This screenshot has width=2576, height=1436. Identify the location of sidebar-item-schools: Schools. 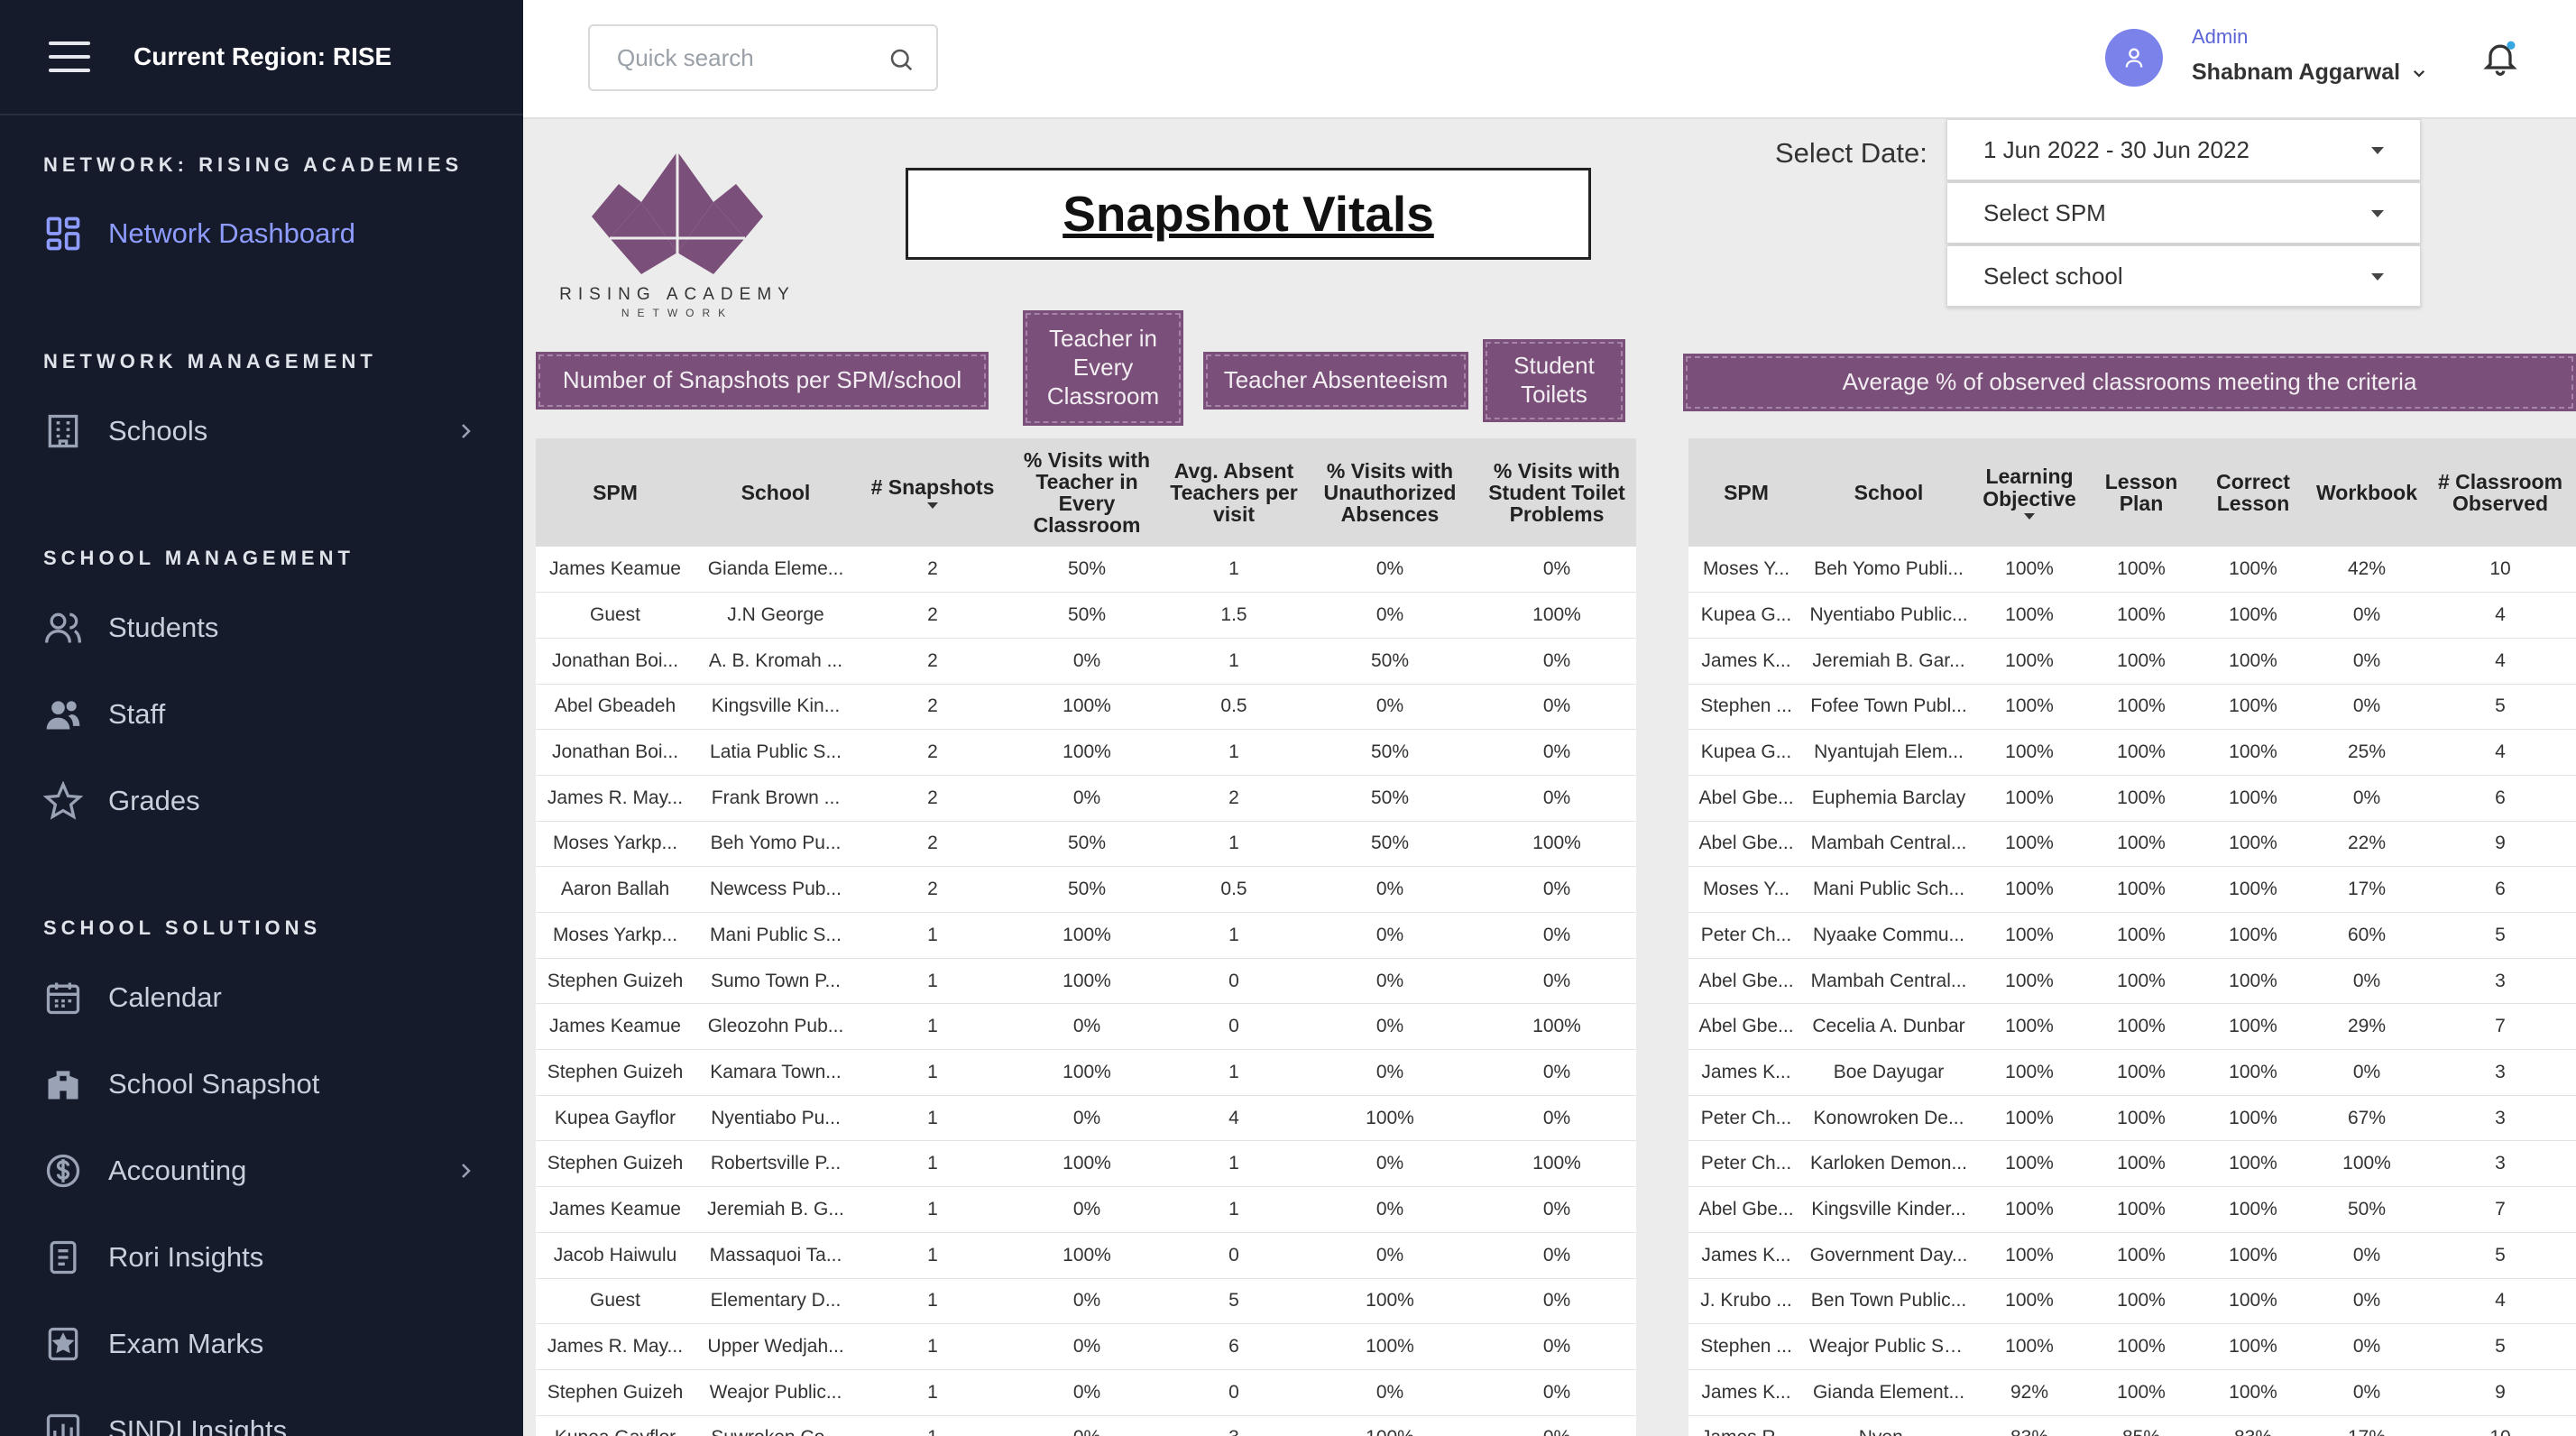
(269, 431).